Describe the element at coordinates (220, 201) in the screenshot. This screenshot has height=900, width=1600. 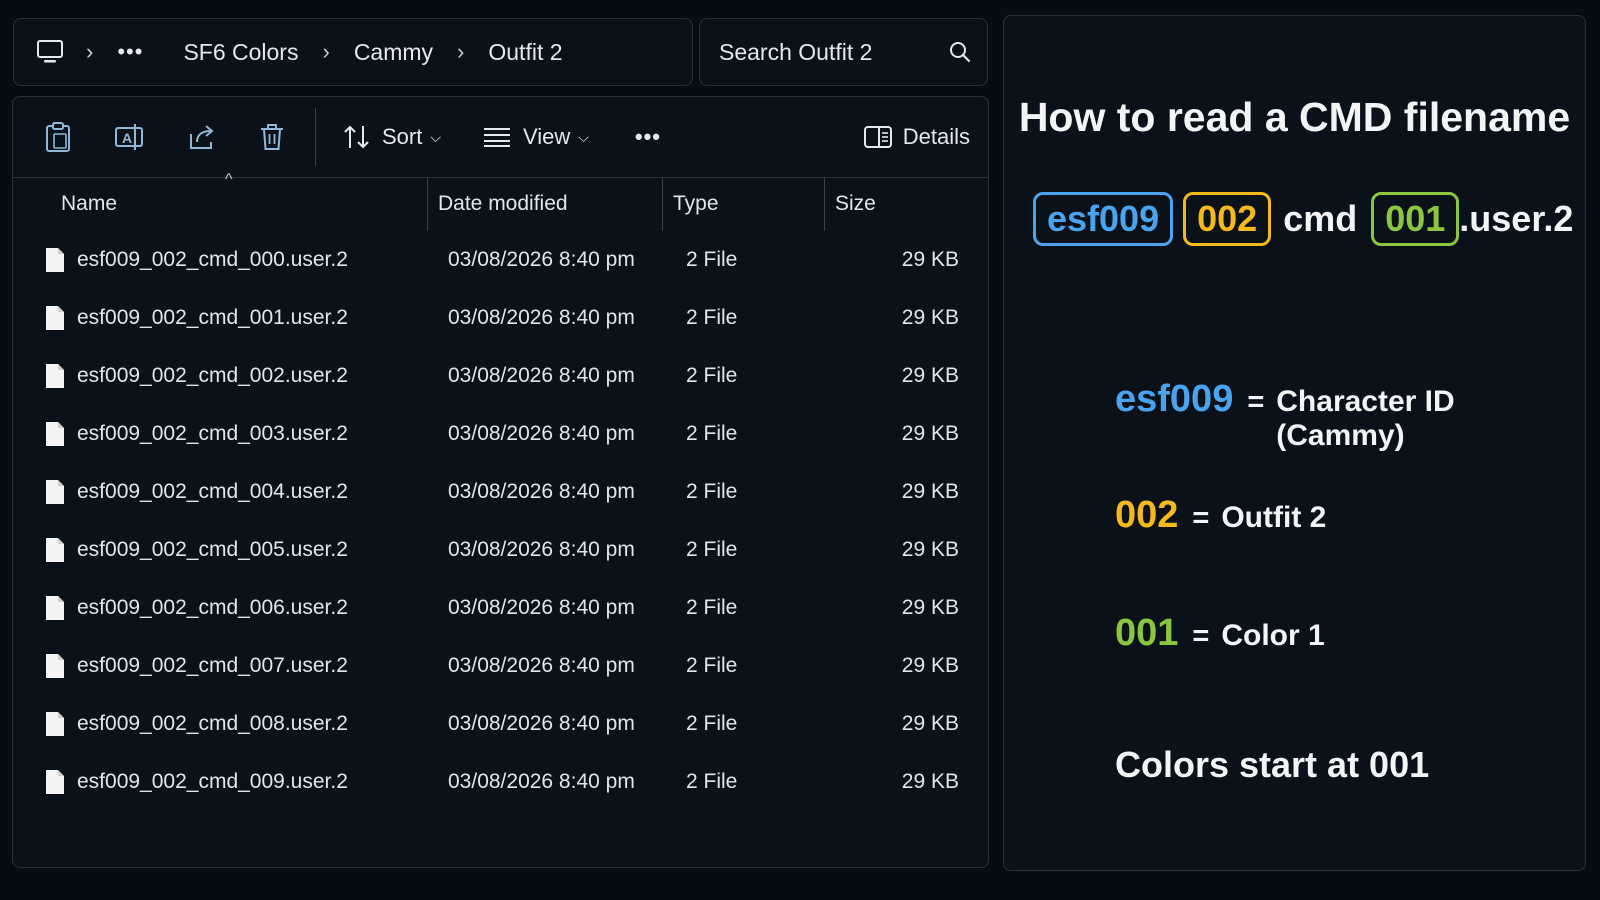
I see `column-header-name: ^ Name` at that location.